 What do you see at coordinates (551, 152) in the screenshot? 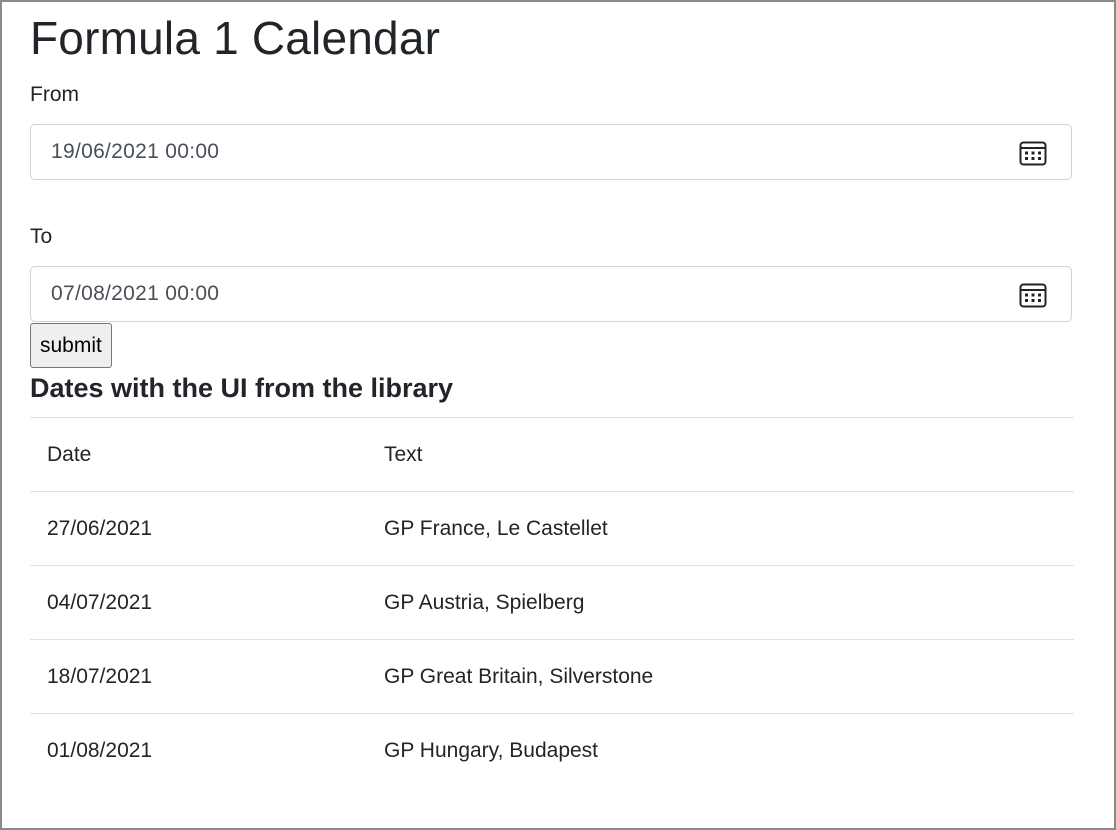
I see `from-date-input: 19/06/2021 00:00` at bounding box center [551, 152].